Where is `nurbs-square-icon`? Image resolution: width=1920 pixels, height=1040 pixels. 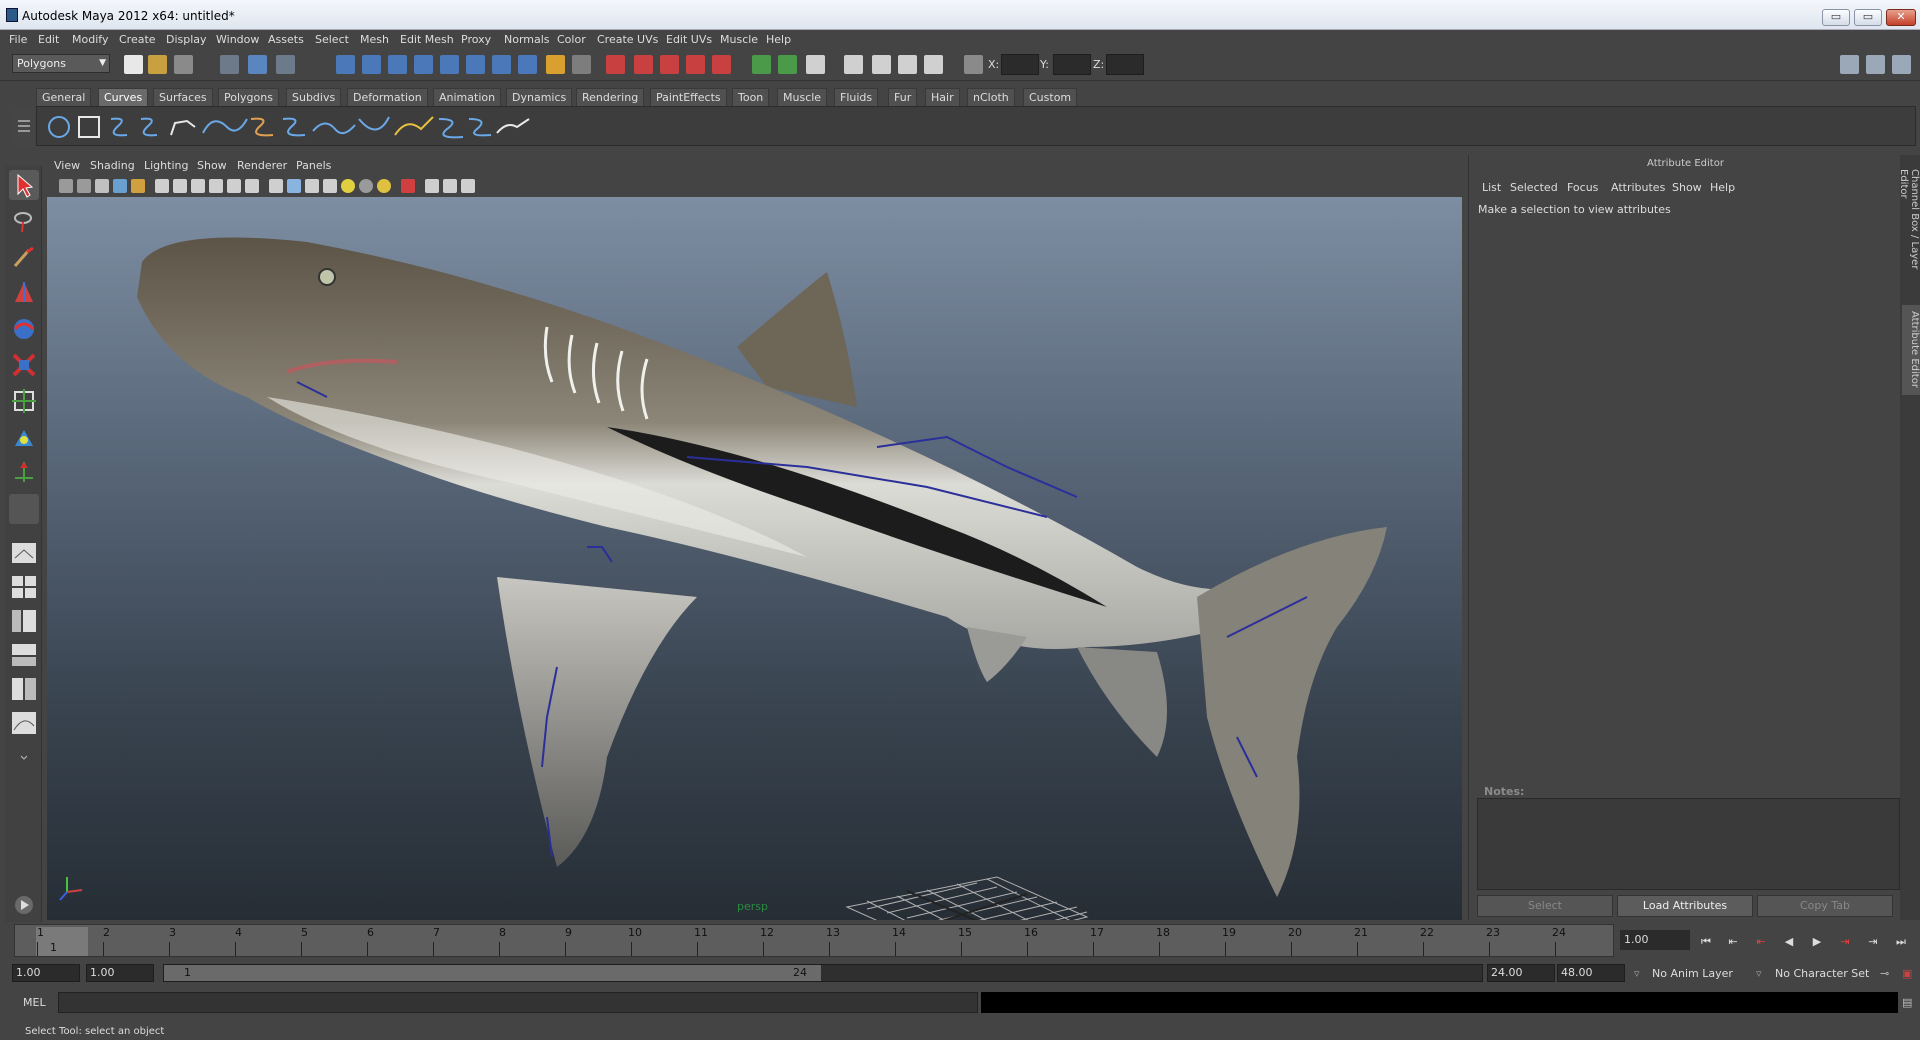
nurbs-square-icon is located at coordinates (89, 127).